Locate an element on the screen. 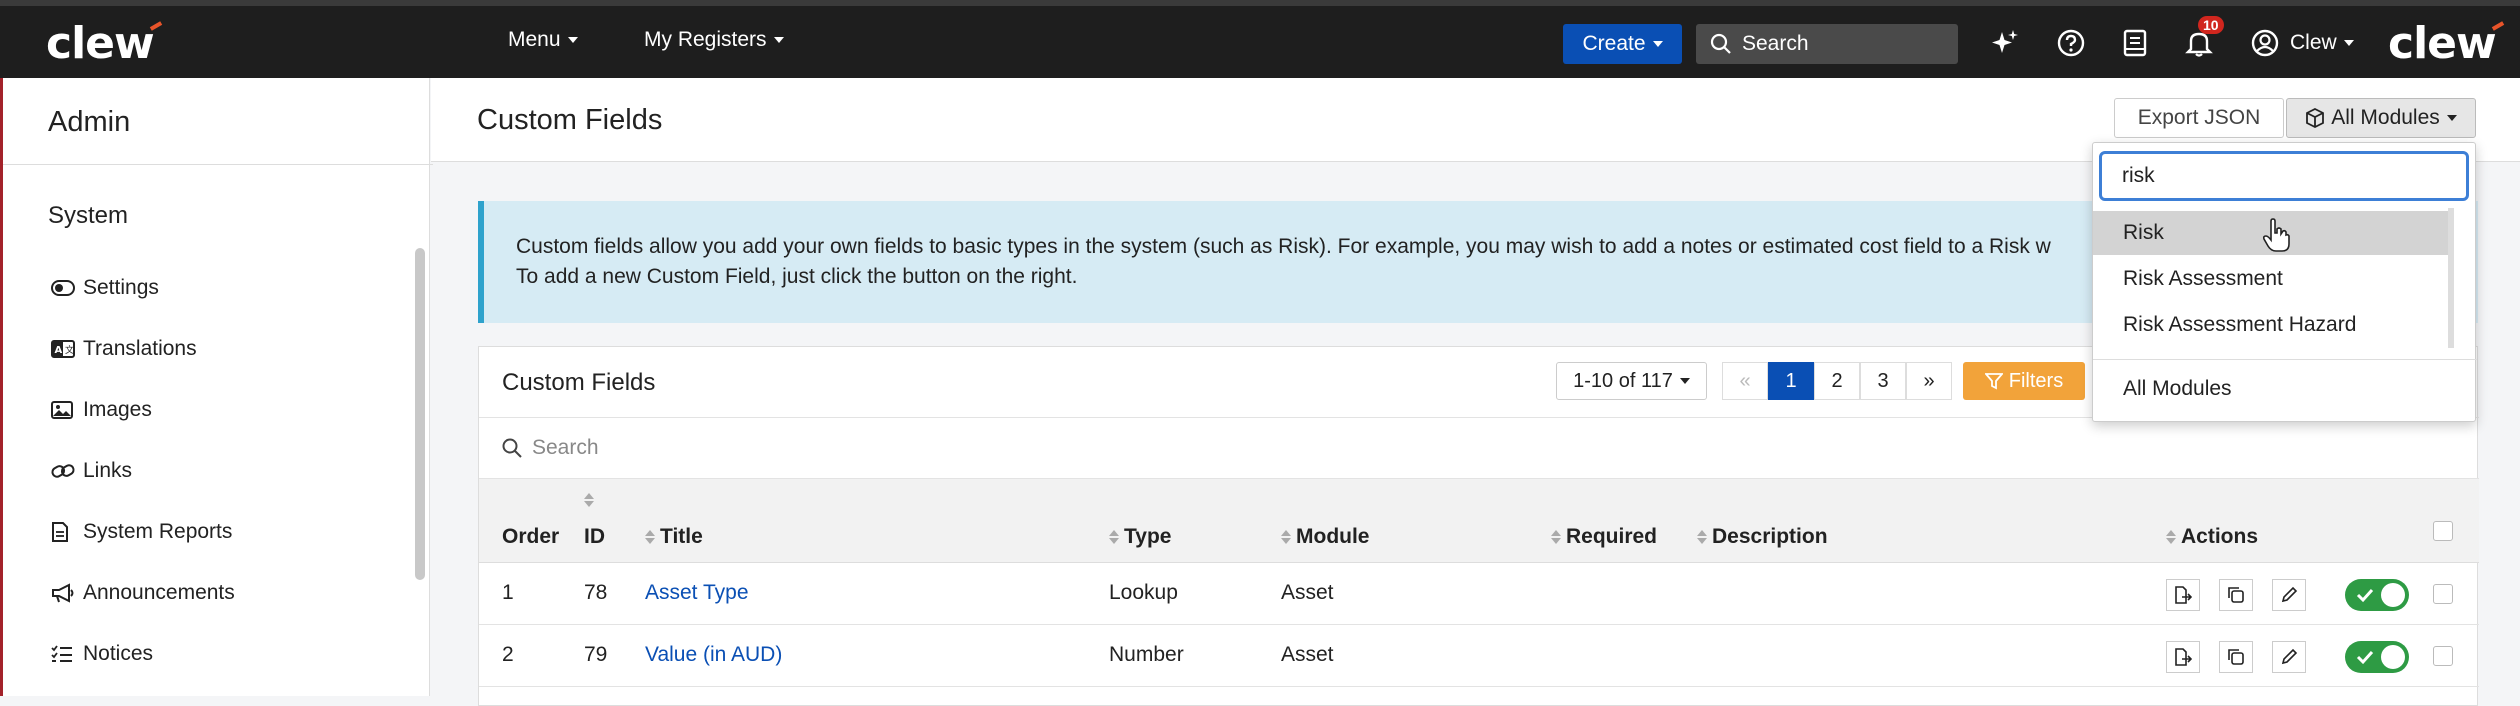 This screenshot has height=706, width=2520. column-required: Required is located at coordinates (1604, 537).